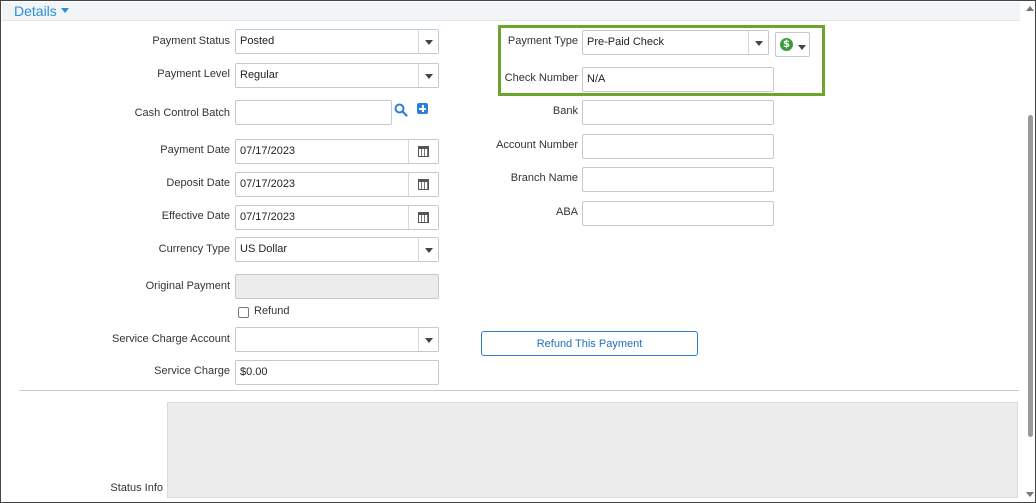 This screenshot has width=1036, height=503. I want to click on payment-date-input: 07/17/2023, so click(337, 151).